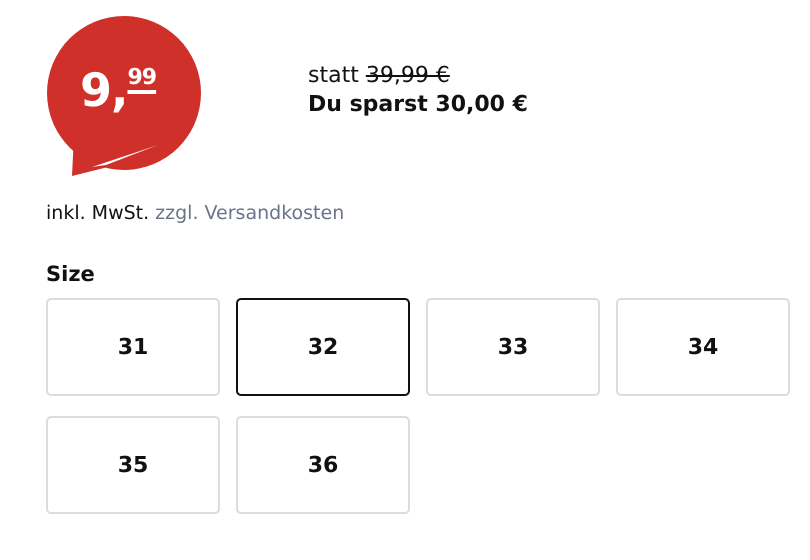 This screenshot has width=810, height=560. What do you see at coordinates (249, 213) in the screenshot?
I see `shipping-link: zzgl. Versandkosten` at bounding box center [249, 213].